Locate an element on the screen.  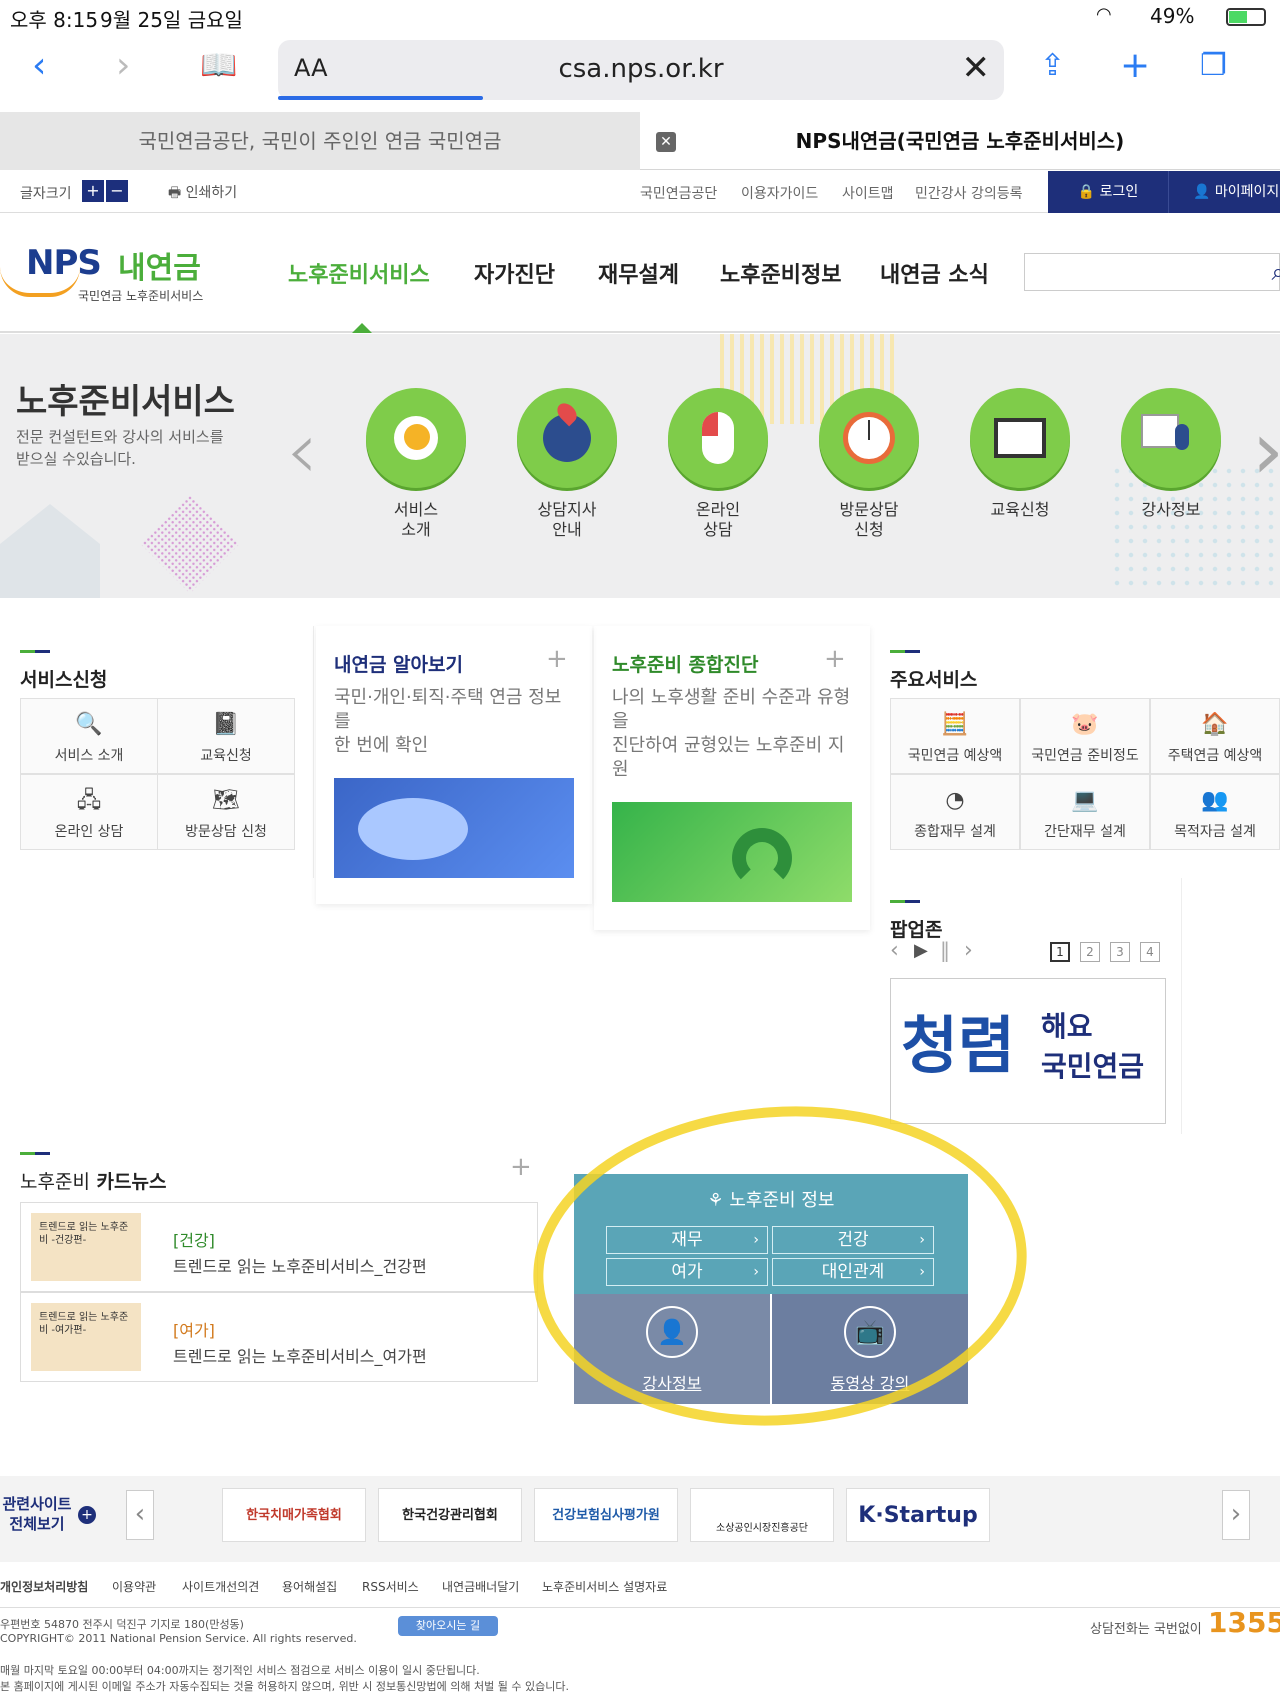
my-pension-more-icon: + is located at coordinates (557, 659).